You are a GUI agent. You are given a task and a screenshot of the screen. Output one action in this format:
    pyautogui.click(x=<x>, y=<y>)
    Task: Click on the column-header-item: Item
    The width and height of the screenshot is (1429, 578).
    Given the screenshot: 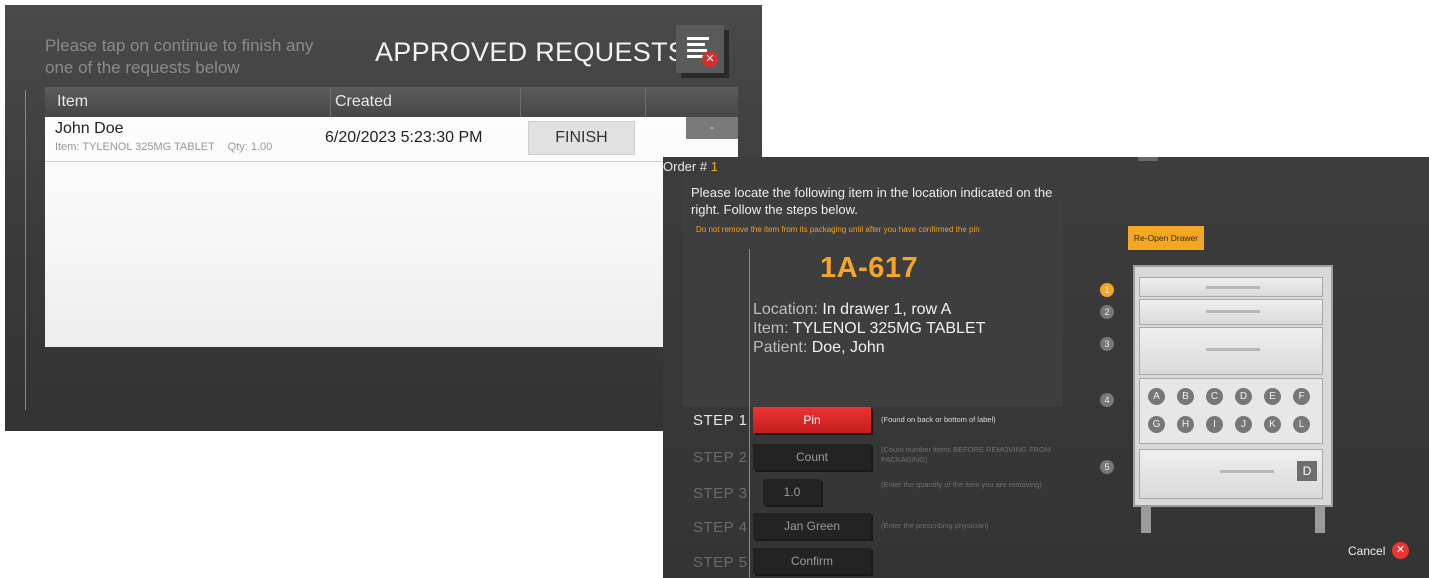 What is the action you would take?
    pyautogui.click(x=73, y=101)
    